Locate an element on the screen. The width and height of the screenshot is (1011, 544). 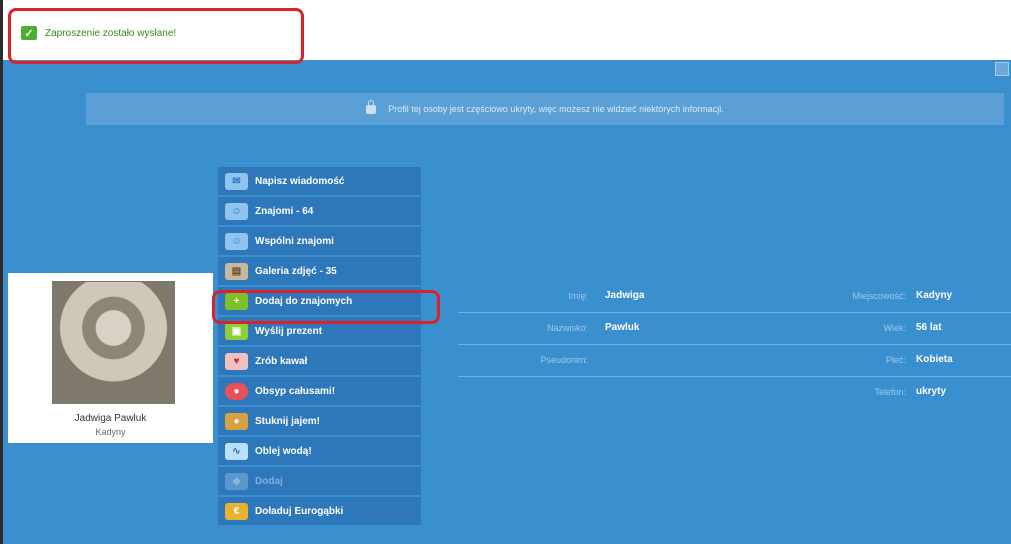
age-label: Wiek: is located at coordinates (895, 328).